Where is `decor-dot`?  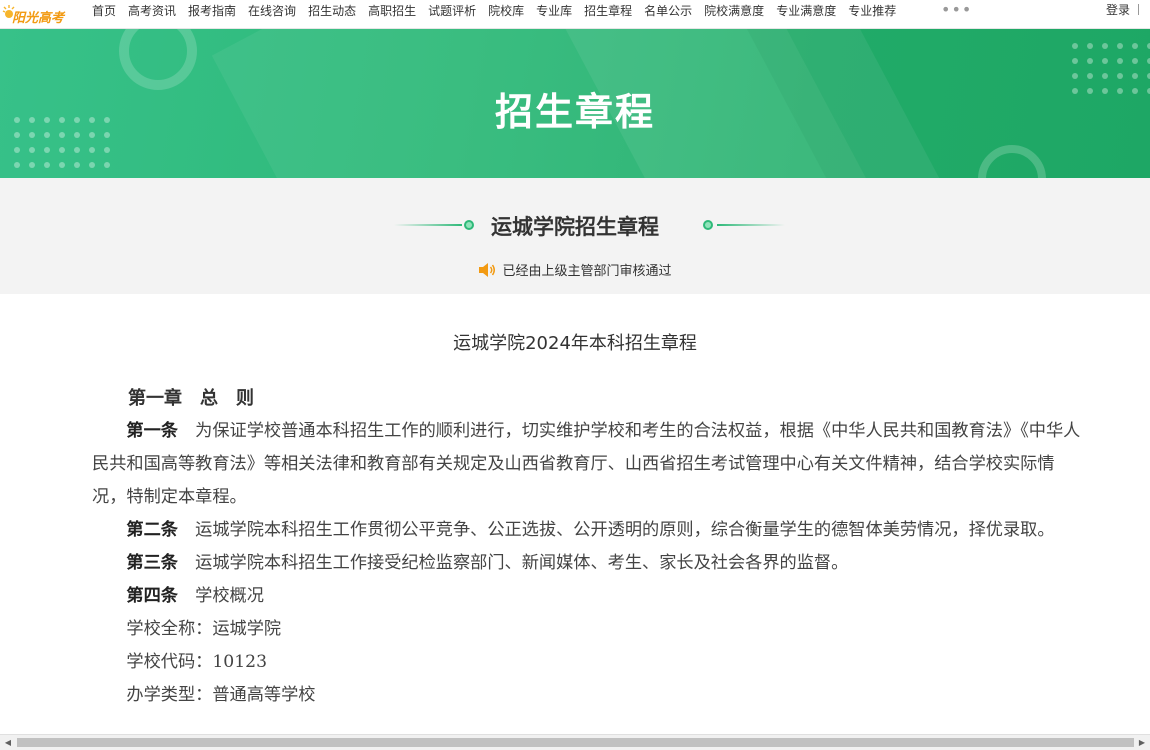
decor-dot is located at coordinates (708, 225).